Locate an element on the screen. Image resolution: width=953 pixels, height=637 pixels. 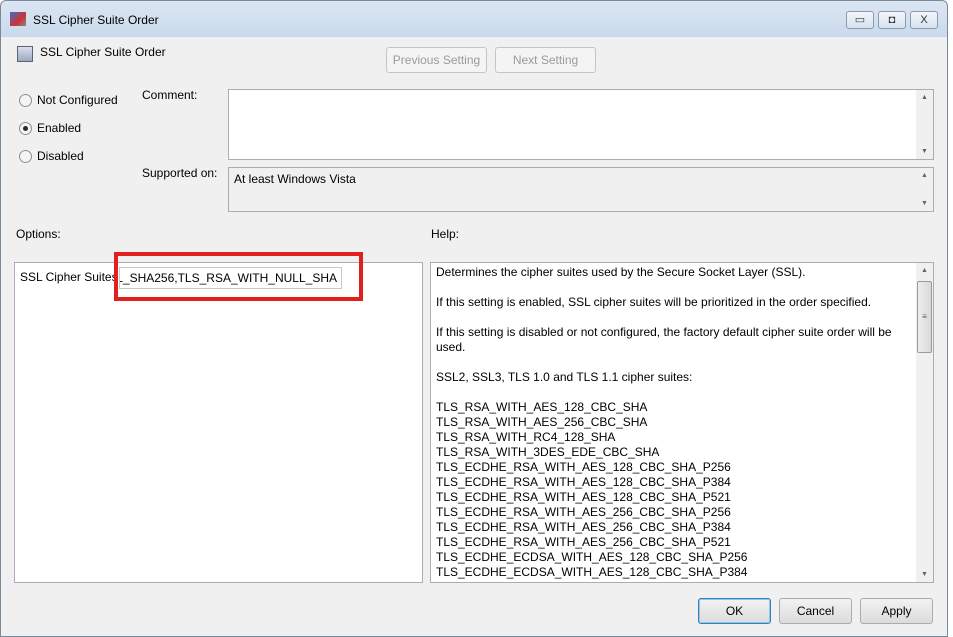
comment-scrollbar: ▲ ▼ is located at coordinates (924, 124).